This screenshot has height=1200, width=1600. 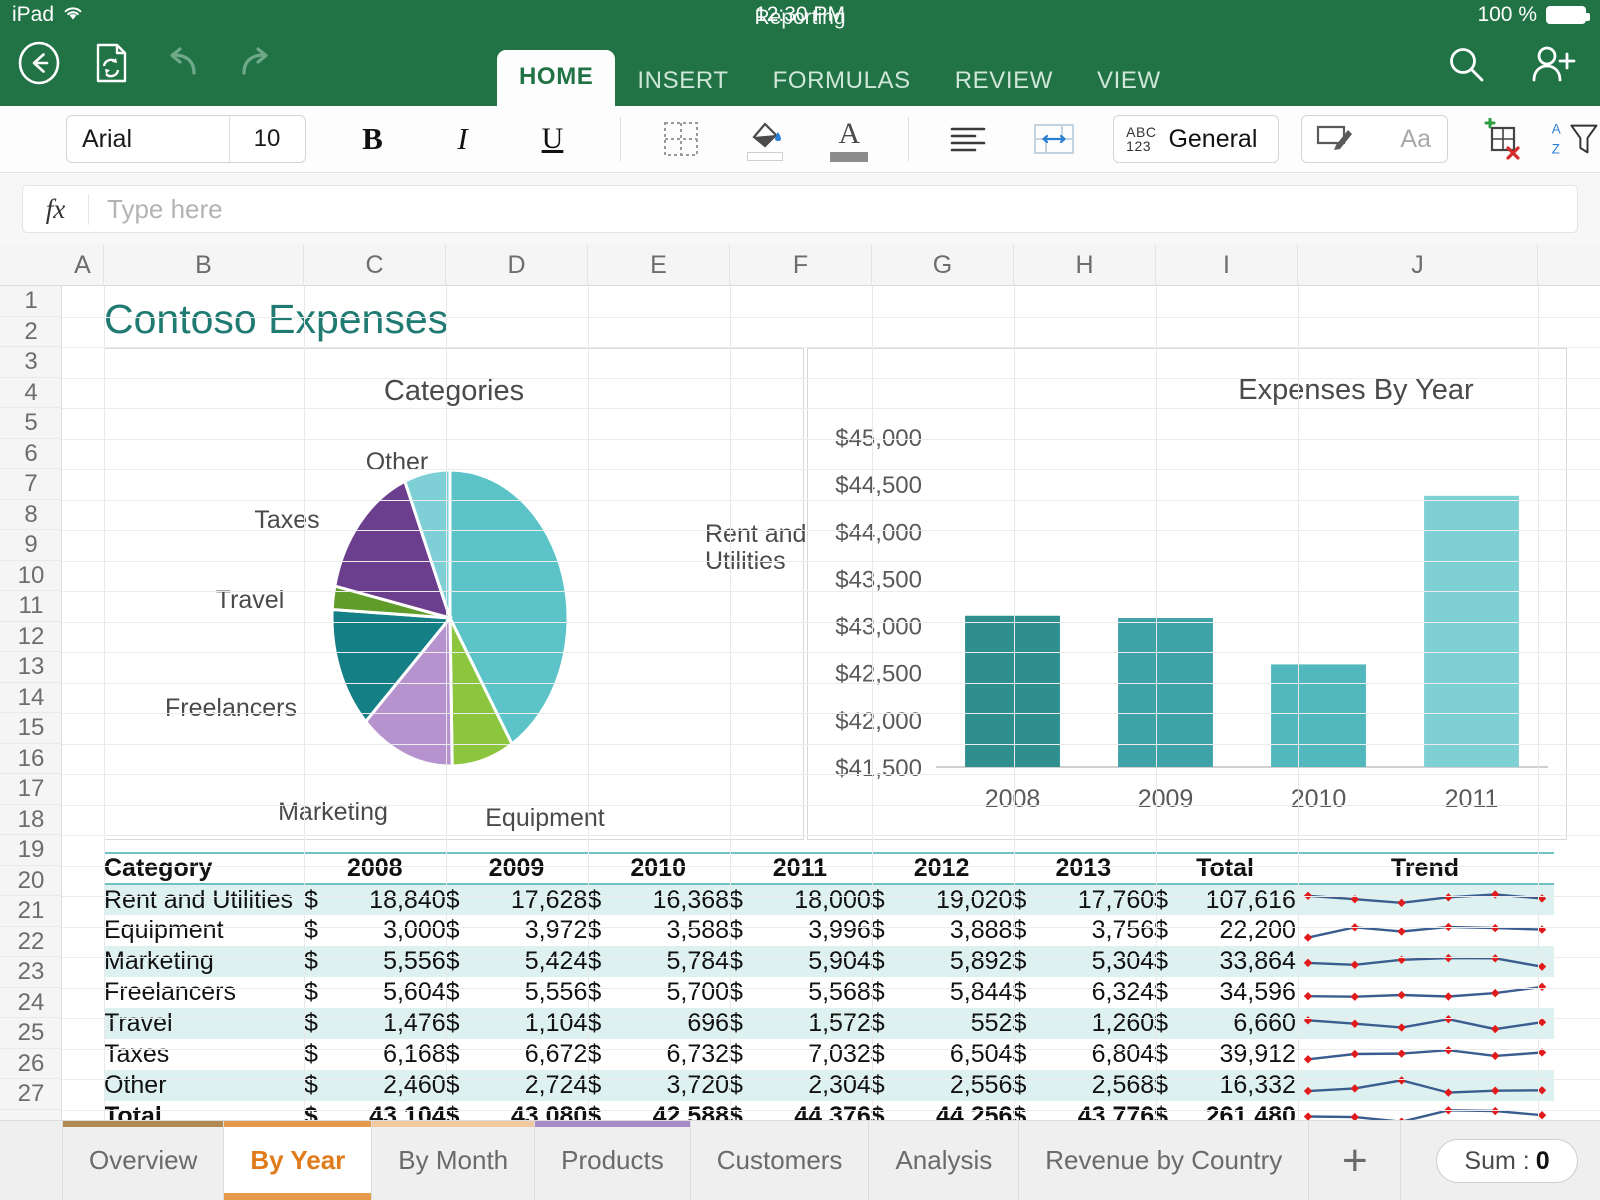 I want to click on sheet-tab-overview: Overview, so click(x=143, y=1160).